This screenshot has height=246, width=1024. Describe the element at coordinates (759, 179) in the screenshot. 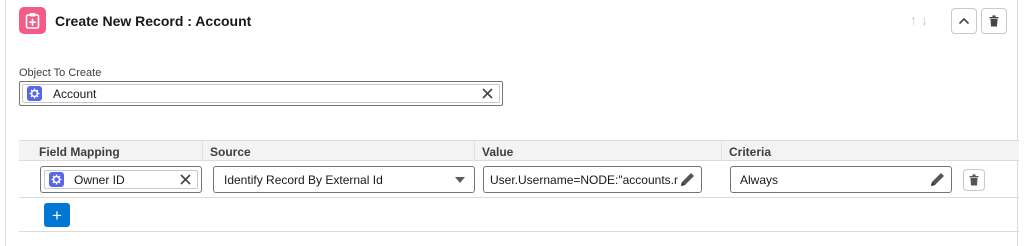

I see `criteria-value: Always` at that location.